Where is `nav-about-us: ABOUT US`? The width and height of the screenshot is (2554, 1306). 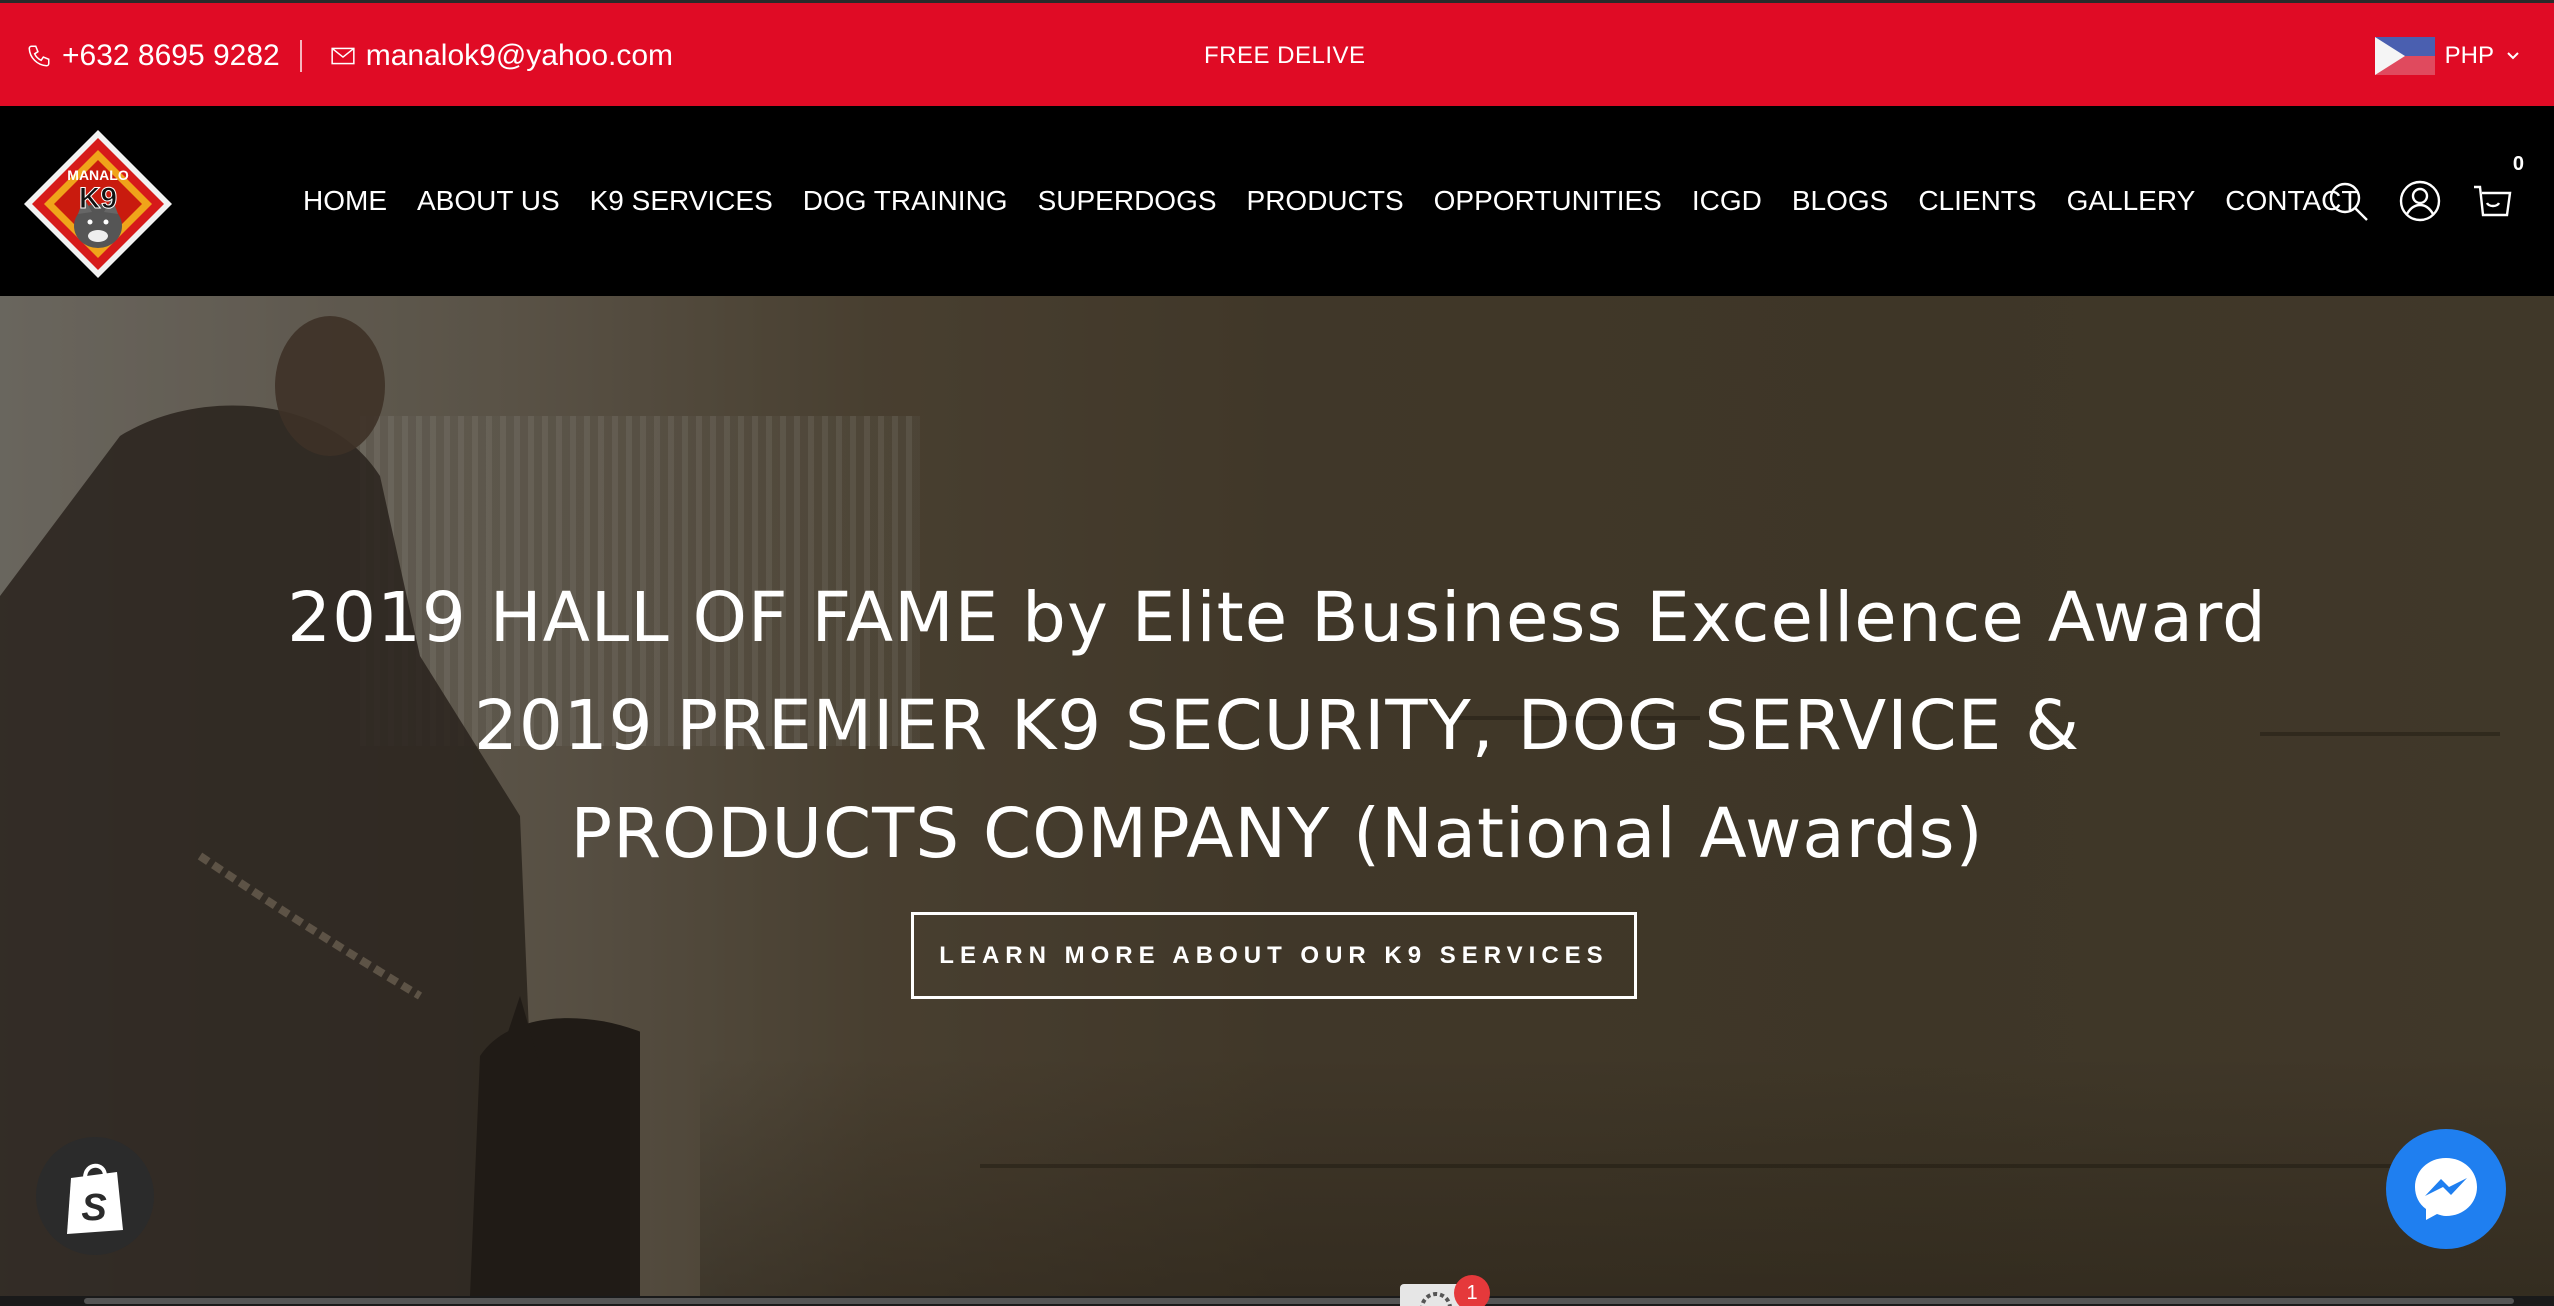
nav-about-us: ABOUT US is located at coordinates (488, 201).